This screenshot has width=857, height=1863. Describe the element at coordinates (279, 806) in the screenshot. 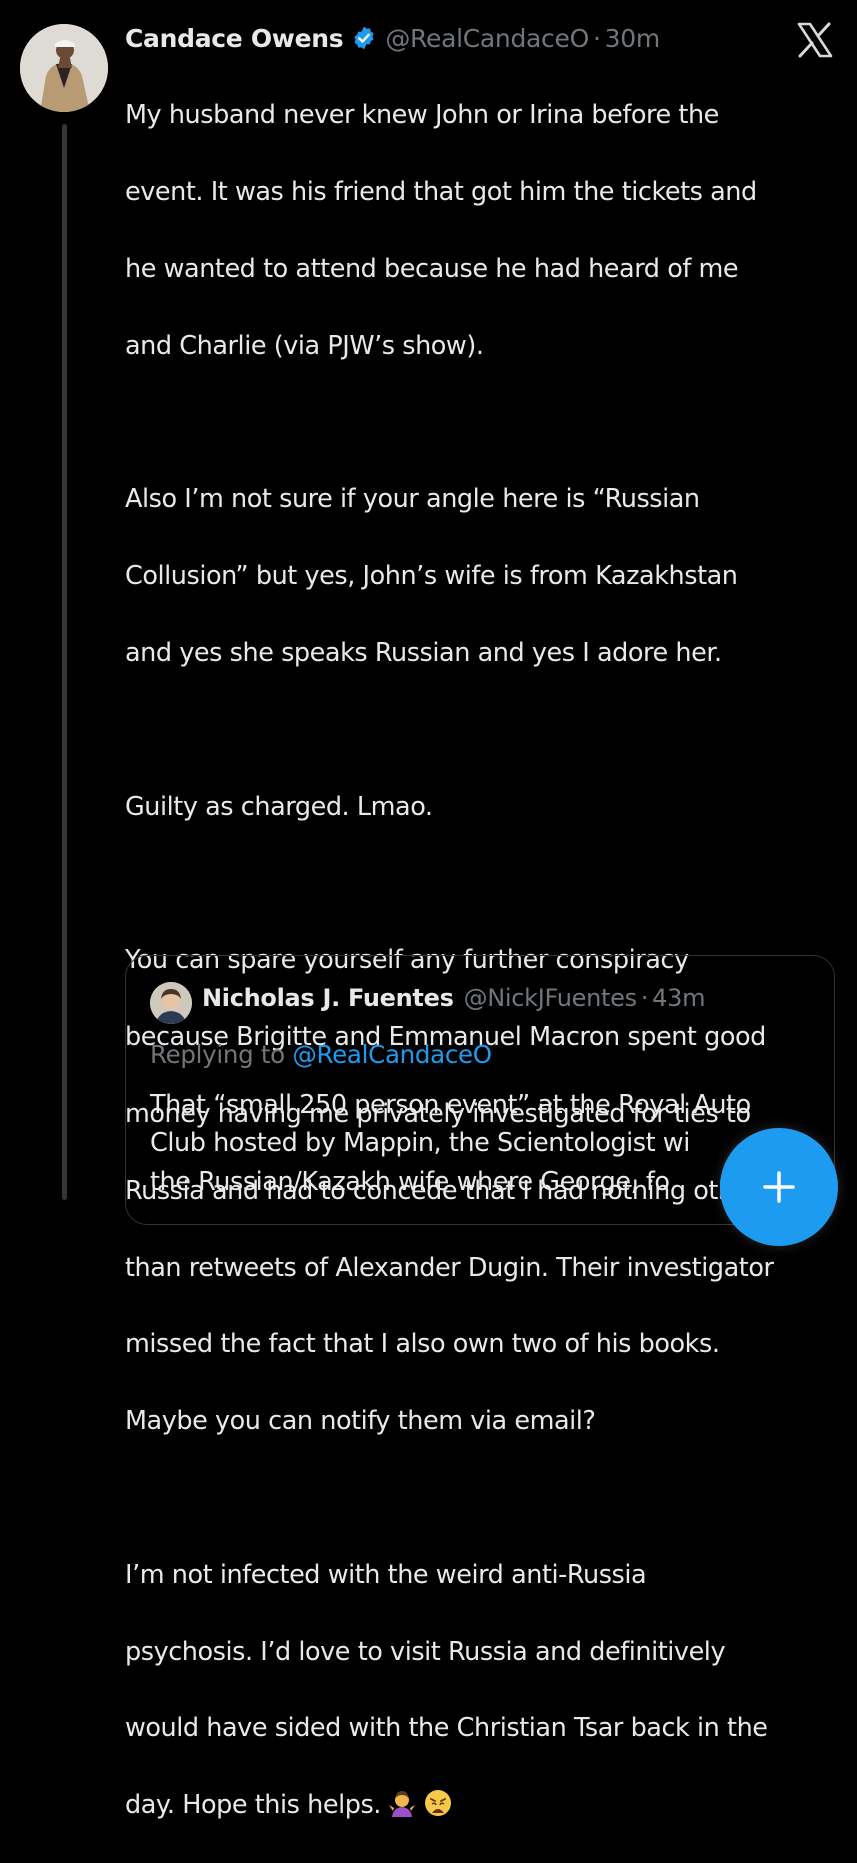

I see `tweet-line: Guilty as charged. Lmao.` at that location.